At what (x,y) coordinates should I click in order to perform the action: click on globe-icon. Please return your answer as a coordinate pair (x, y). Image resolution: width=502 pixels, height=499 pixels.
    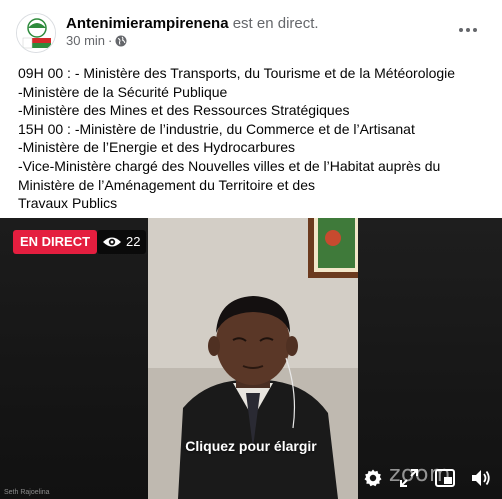
    Looking at the image, I should click on (121, 41).